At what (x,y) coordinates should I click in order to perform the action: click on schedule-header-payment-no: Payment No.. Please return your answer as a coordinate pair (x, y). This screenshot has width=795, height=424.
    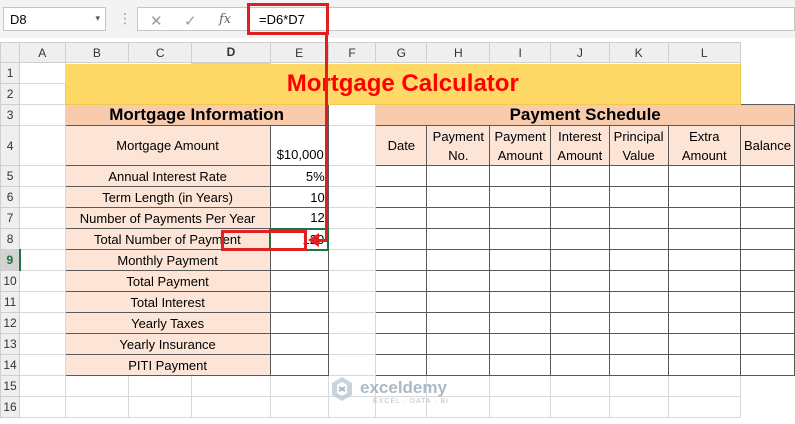
    Looking at the image, I should click on (458, 145).